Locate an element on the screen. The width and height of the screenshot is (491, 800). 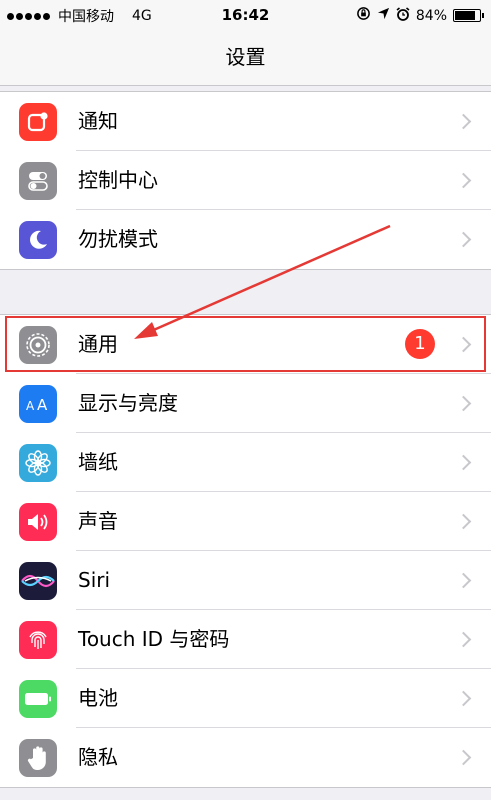
notification-badge: 1 is located at coordinates (420, 344).